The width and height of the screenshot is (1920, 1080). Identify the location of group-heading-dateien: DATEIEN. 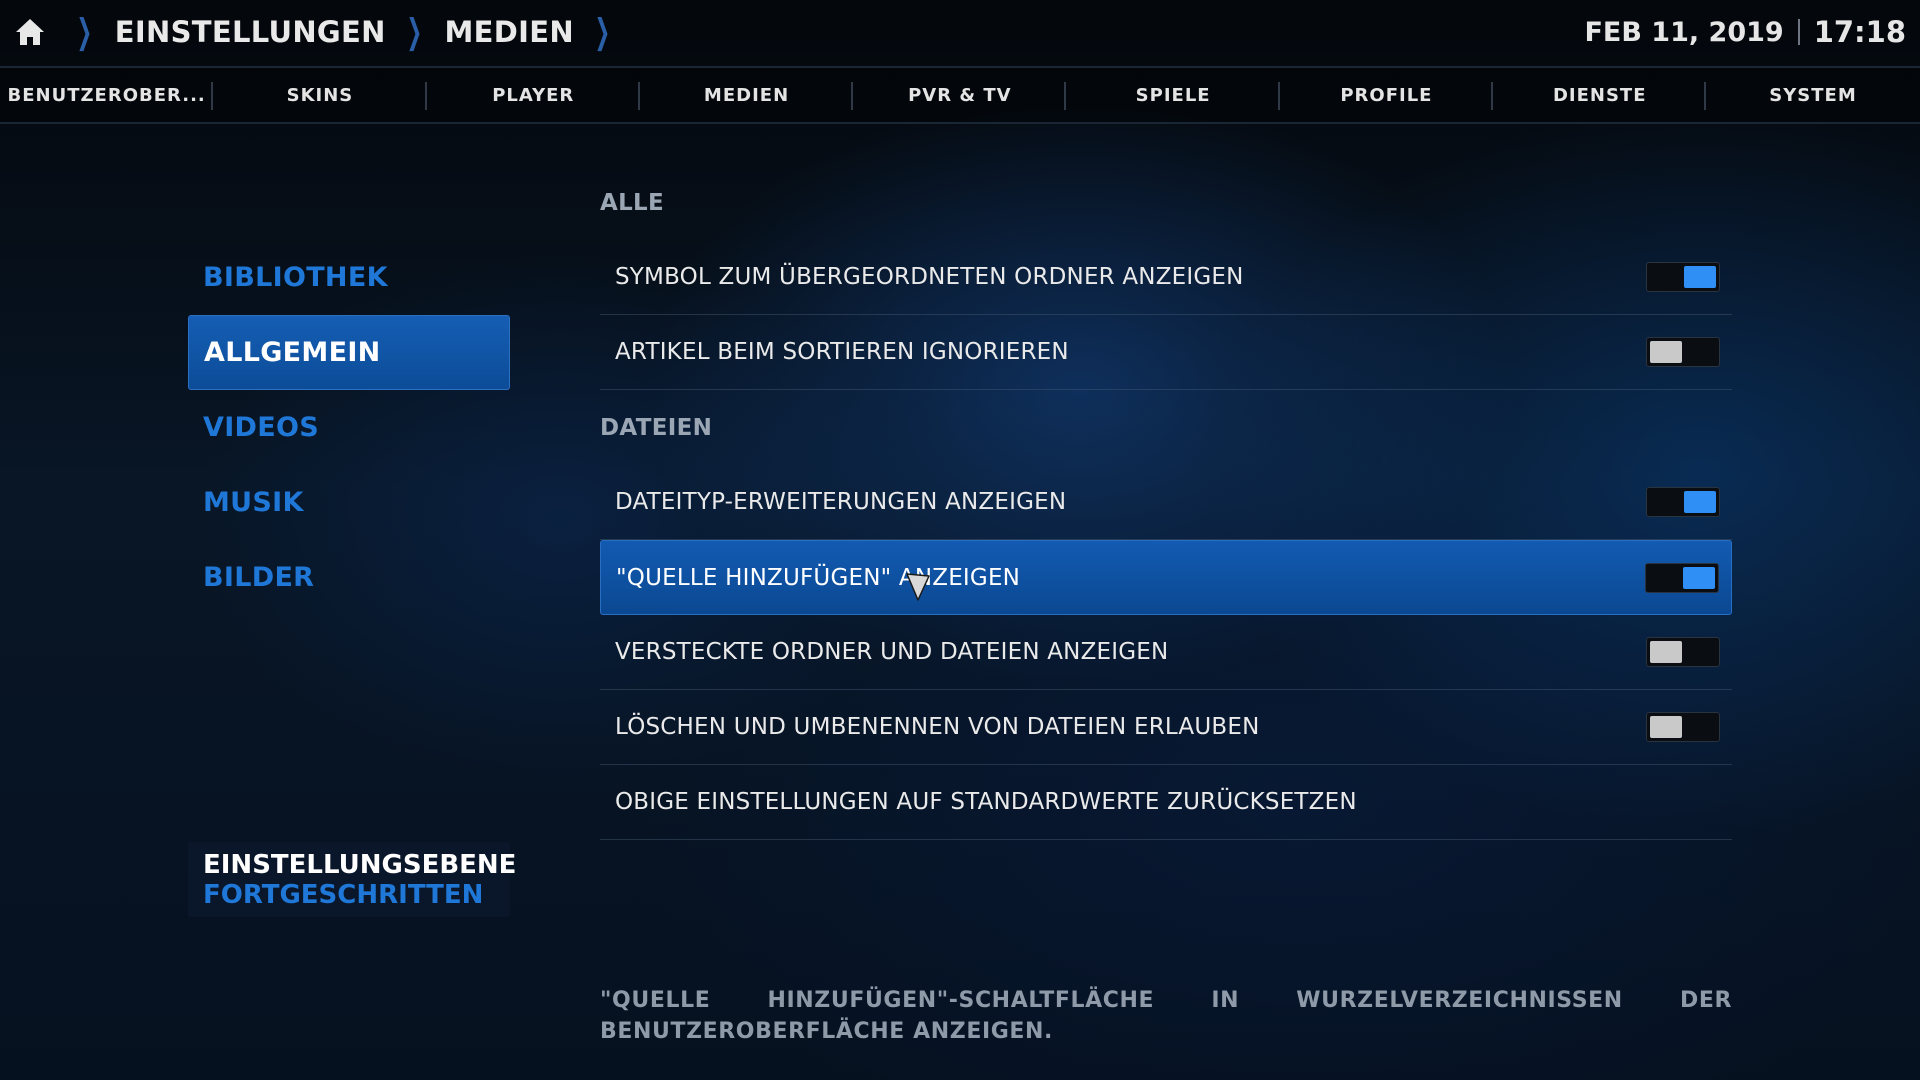
(656, 427).